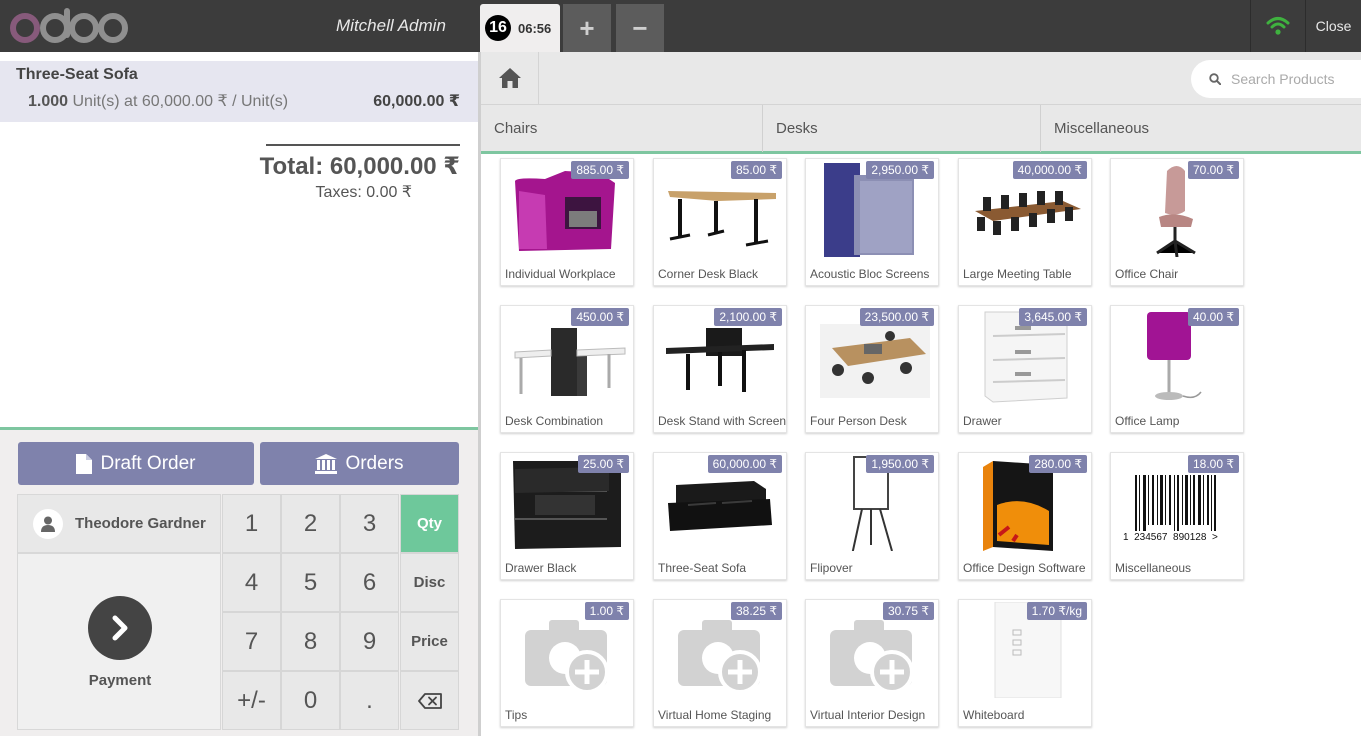 This screenshot has height=736, width=1361. Describe the element at coordinates (1024, 568) in the screenshot. I see `product-name: Office Design Software` at that location.